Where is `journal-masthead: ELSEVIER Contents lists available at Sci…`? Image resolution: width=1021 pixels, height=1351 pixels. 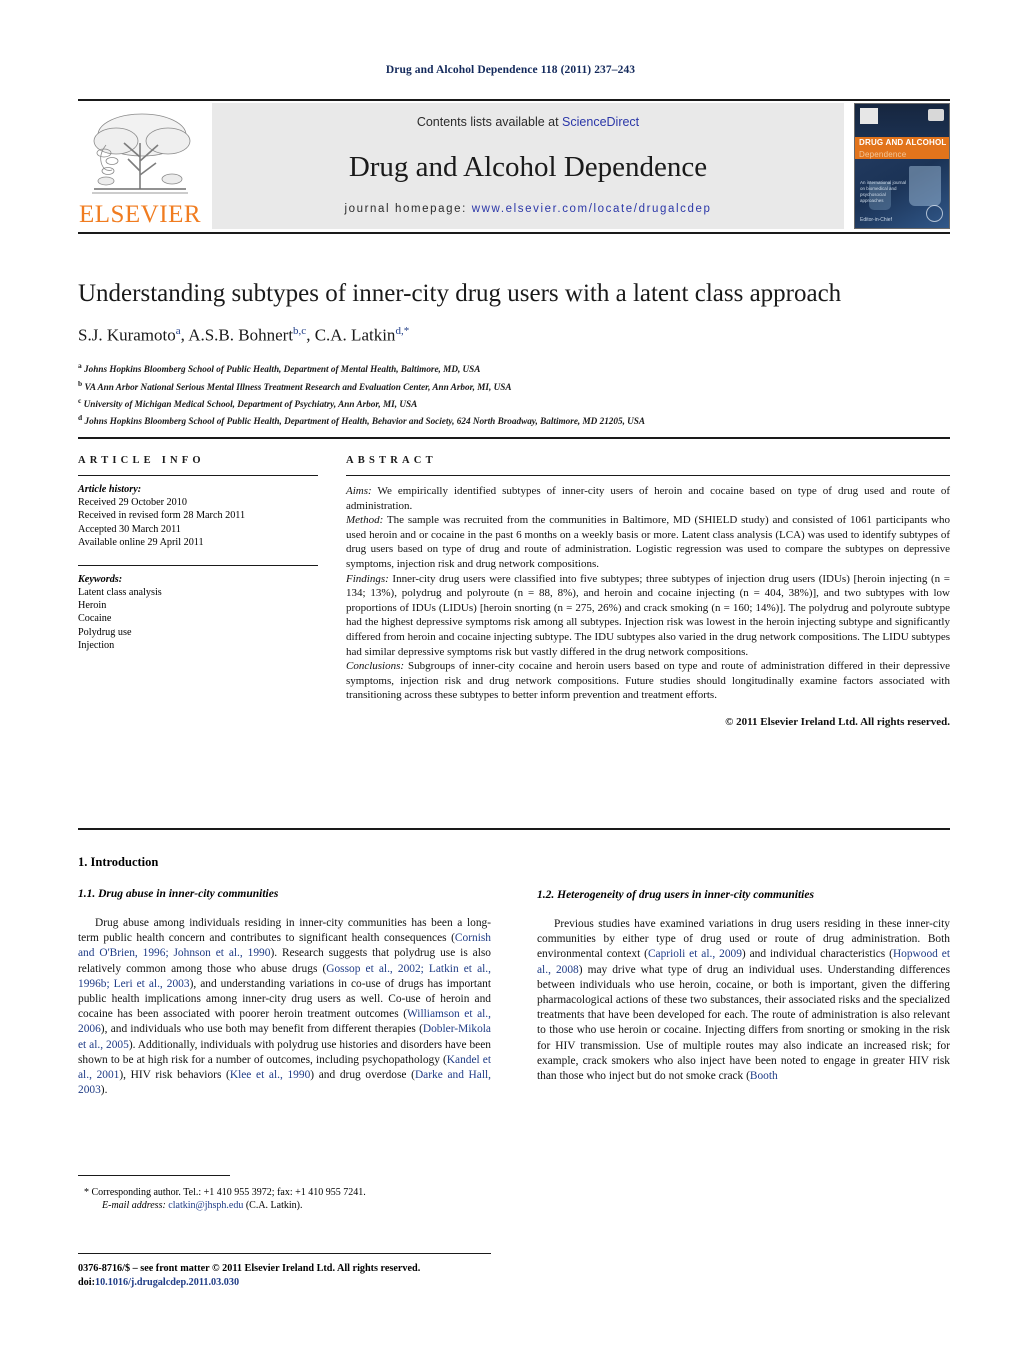
journal-masthead: ELSEVIER Contents lists available at Sci… is located at coordinates (514, 164).